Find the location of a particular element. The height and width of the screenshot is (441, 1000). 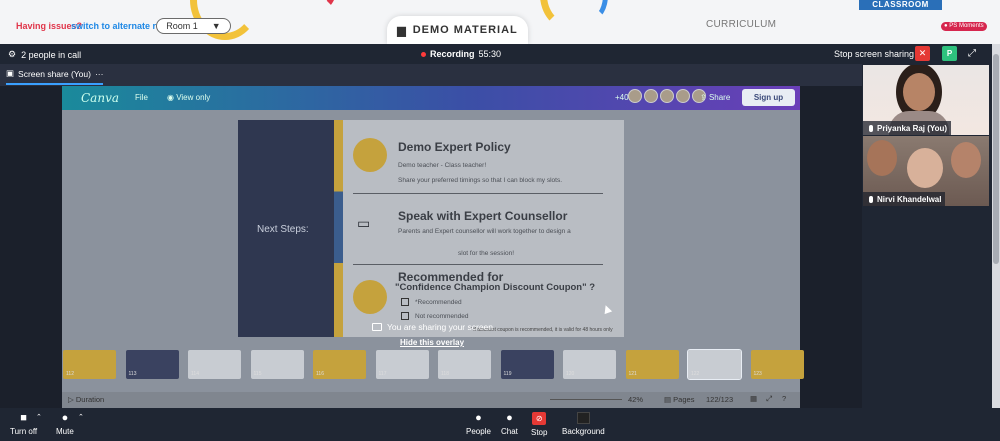

participant-p-button: P is located at coordinates (949, 53).